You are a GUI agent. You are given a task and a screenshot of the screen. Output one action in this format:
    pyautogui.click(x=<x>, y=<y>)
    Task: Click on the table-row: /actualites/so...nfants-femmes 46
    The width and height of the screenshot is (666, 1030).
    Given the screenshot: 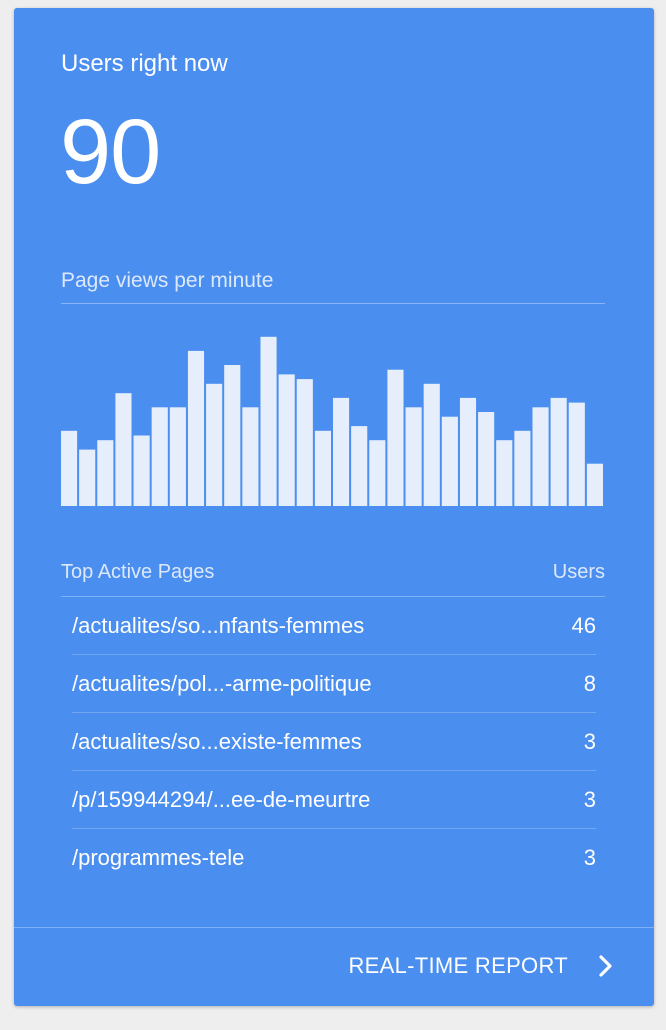 What is the action you would take?
    pyautogui.click(x=334, y=626)
    